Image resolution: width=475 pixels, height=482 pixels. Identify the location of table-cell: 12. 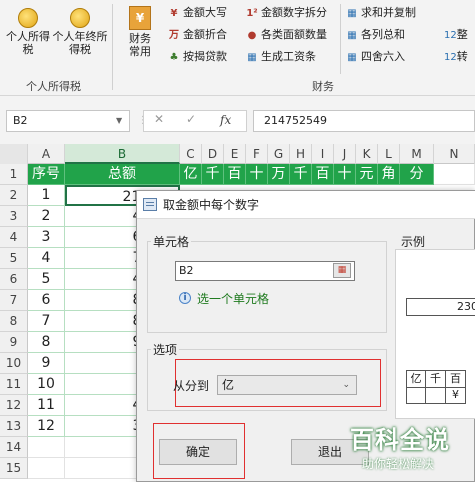
(46, 426).